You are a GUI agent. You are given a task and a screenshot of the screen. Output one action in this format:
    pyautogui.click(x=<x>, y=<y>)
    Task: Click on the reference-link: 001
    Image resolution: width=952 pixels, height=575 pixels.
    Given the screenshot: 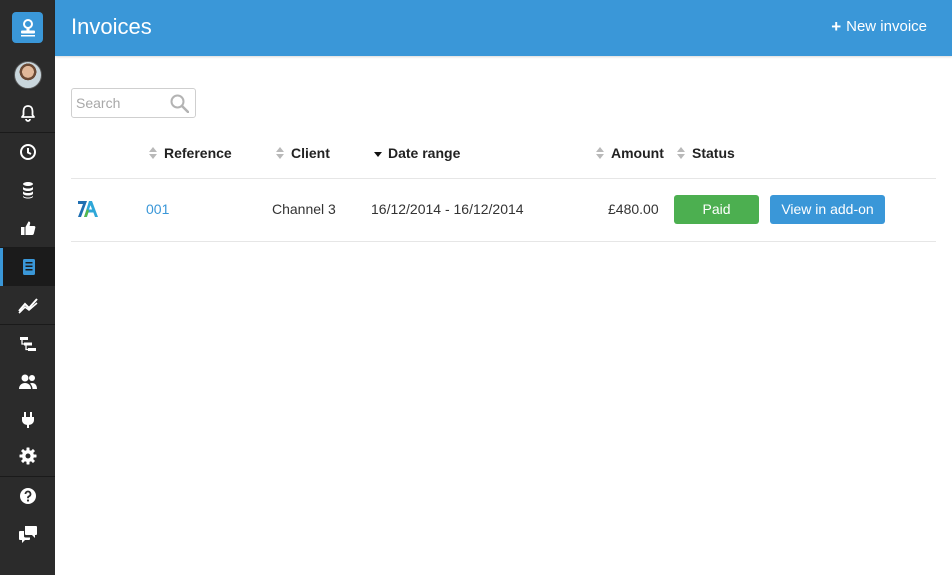 What is the action you would take?
    pyautogui.click(x=157, y=209)
    